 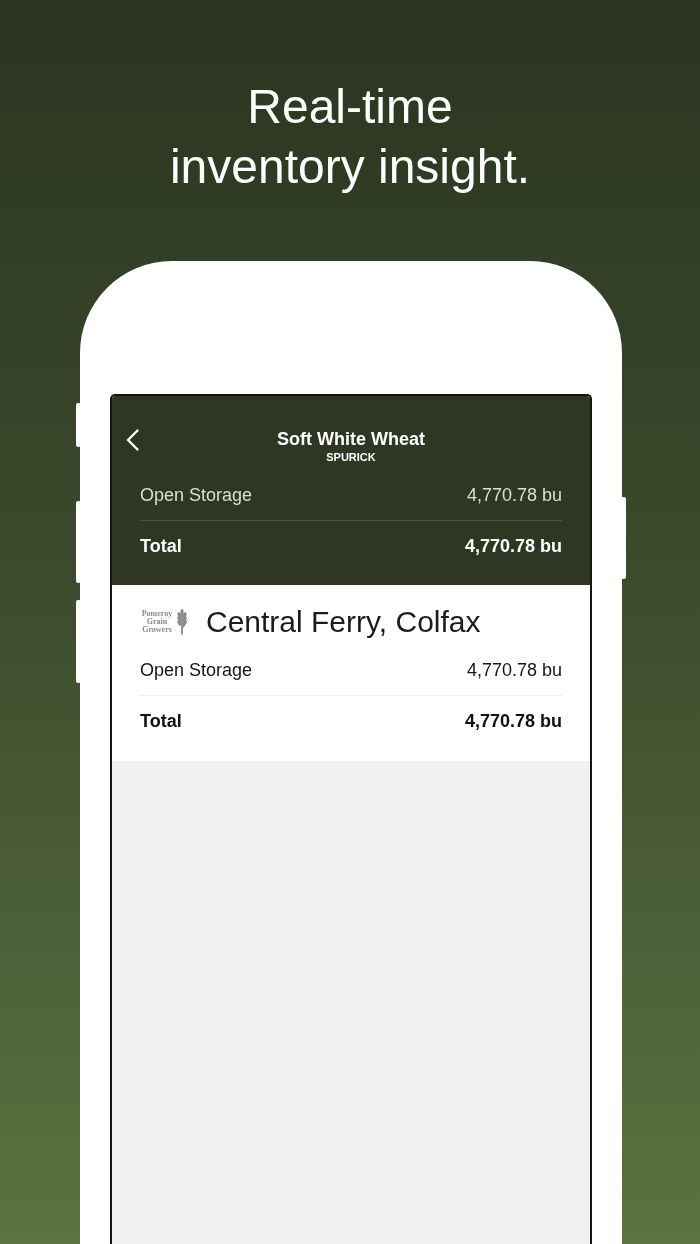 What do you see at coordinates (351, 439) in the screenshot?
I see `nav-title: Soft White Wheat` at bounding box center [351, 439].